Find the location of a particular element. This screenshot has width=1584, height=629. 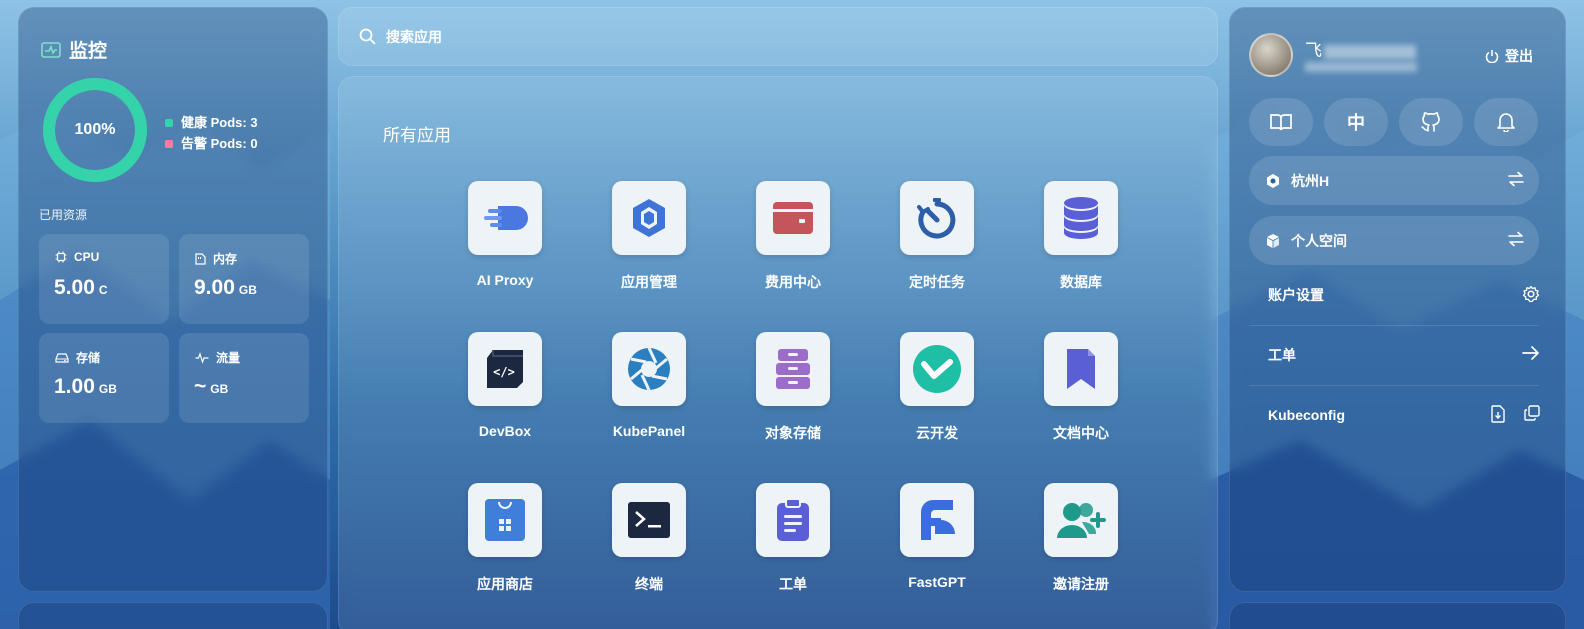

memory-icon is located at coordinates (200, 258).